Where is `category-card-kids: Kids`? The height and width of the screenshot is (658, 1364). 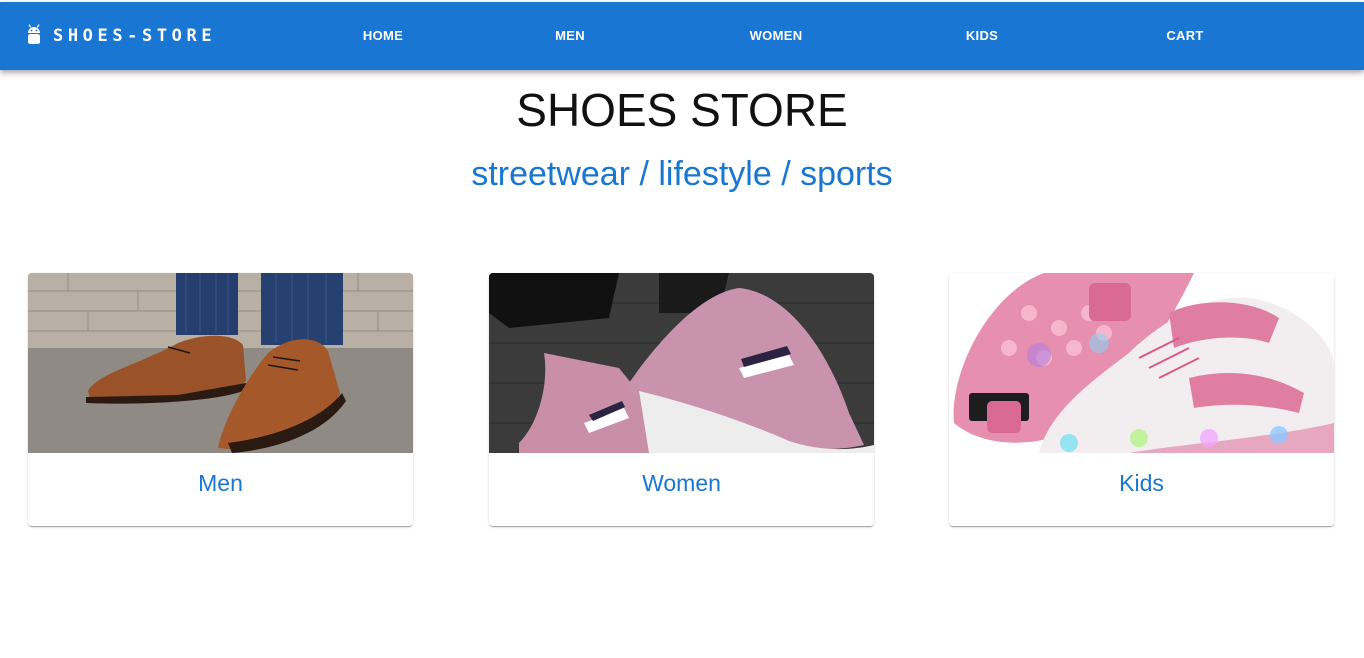 category-card-kids: Kids is located at coordinates (1141, 399).